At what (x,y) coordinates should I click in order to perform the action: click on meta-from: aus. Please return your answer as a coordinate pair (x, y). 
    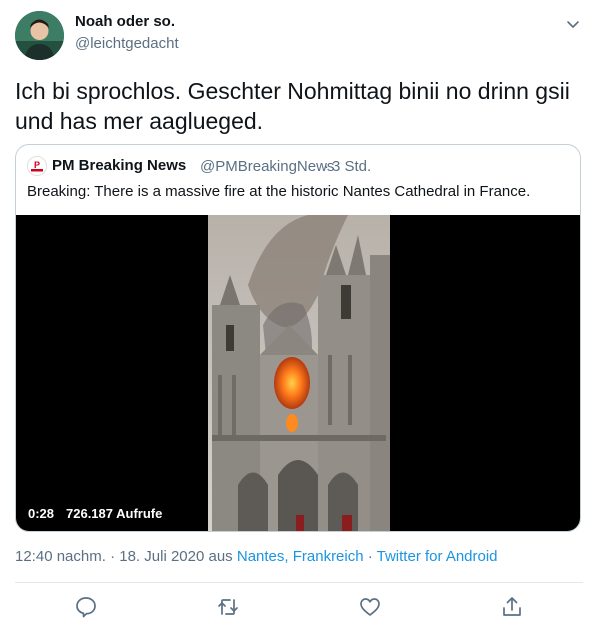
    Looking at the image, I should click on (220, 556).